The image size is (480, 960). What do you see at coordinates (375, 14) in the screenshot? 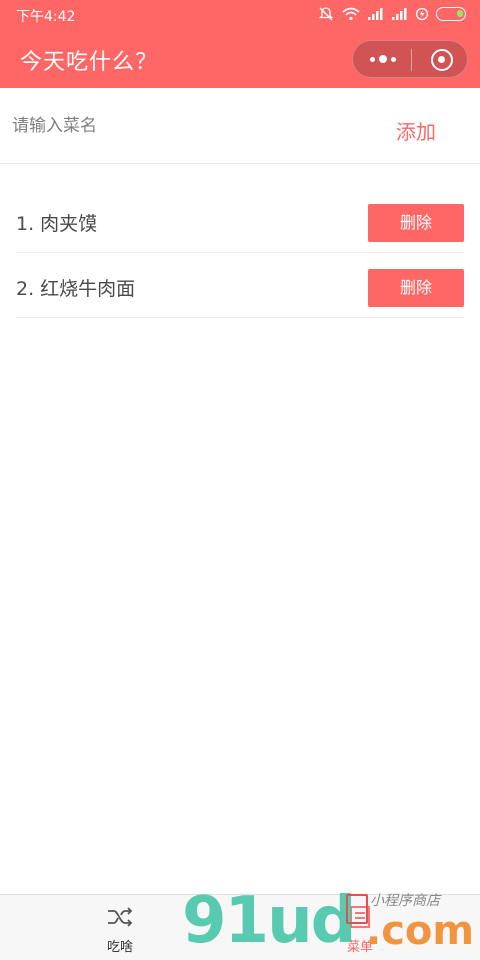
I see `signal-icon` at bounding box center [375, 14].